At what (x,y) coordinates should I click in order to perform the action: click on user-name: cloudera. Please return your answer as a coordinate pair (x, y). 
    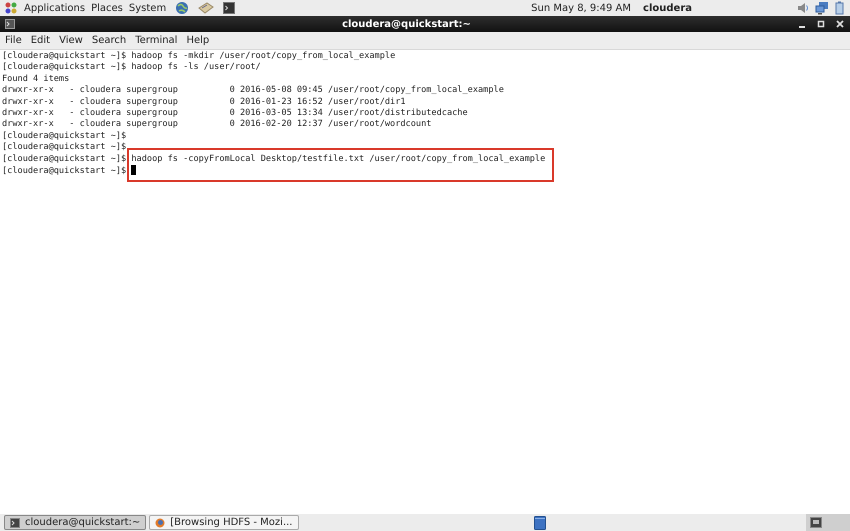
    Looking at the image, I should click on (667, 8).